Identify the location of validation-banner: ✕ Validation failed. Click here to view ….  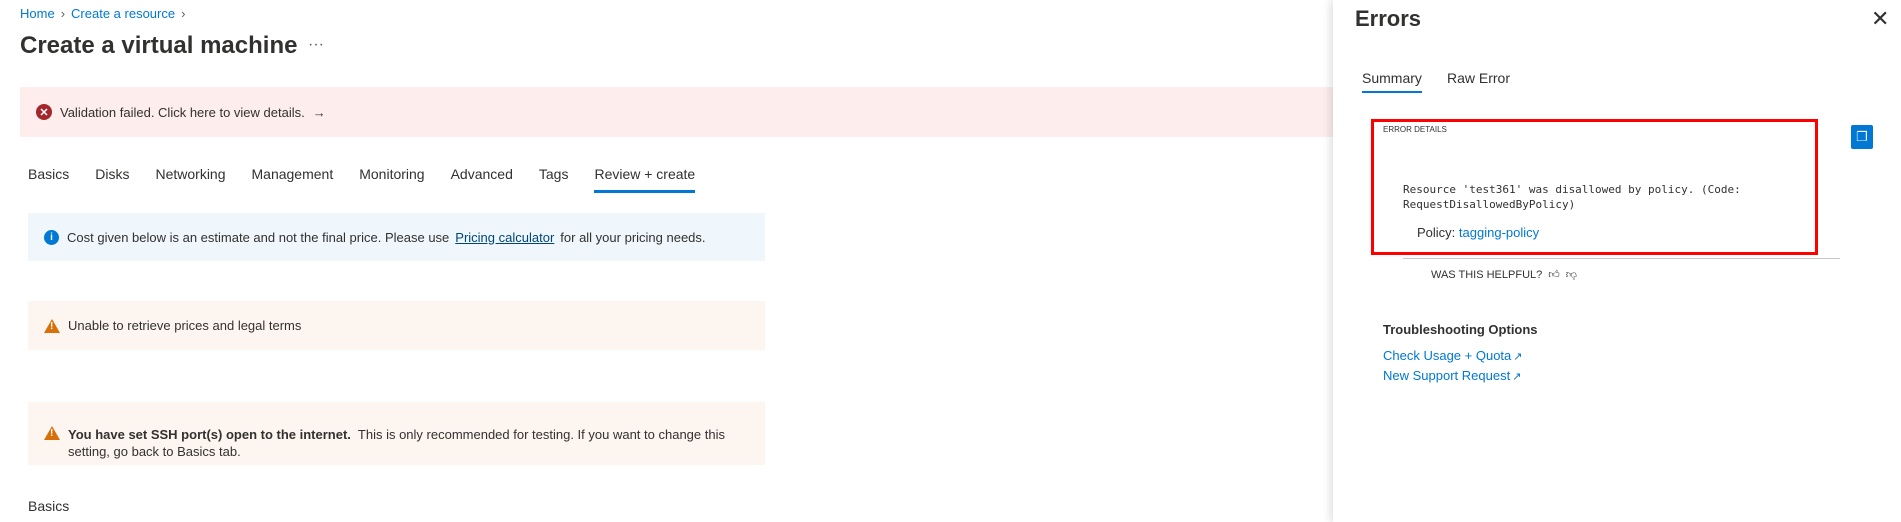
(680, 112).